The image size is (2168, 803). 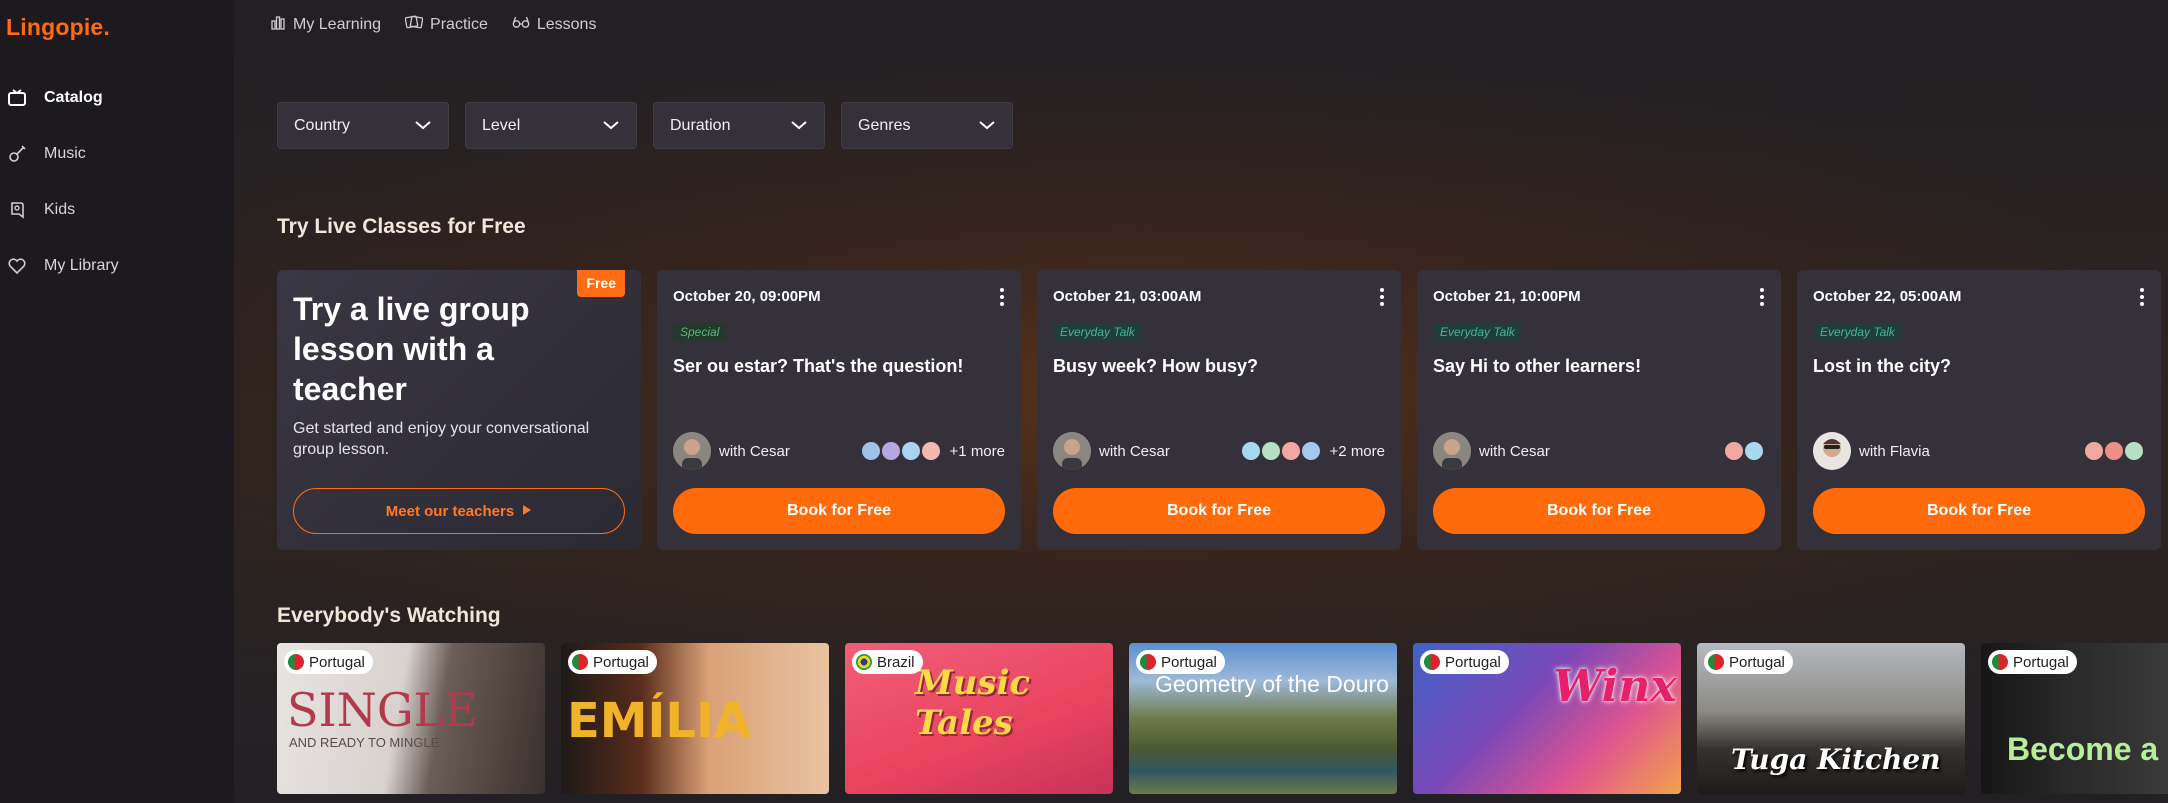 I want to click on class-tag: Special, so click(x=700, y=332).